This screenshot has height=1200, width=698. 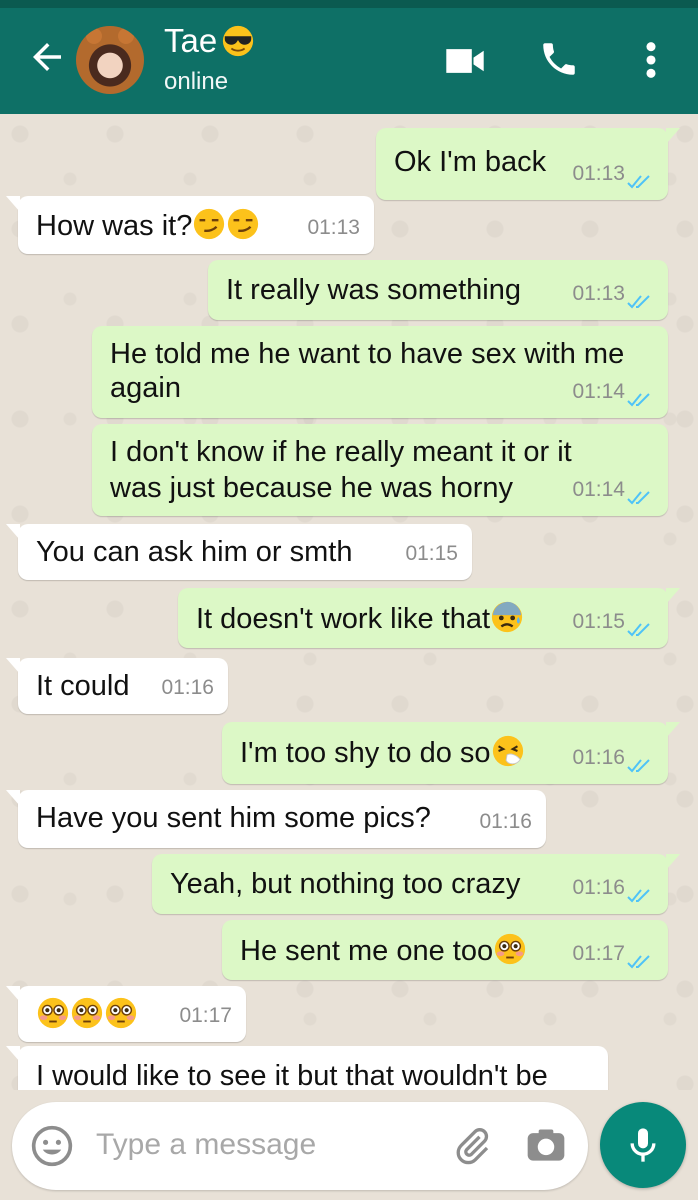 I want to click on message-text: Ok I'm back, so click(x=470, y=162).